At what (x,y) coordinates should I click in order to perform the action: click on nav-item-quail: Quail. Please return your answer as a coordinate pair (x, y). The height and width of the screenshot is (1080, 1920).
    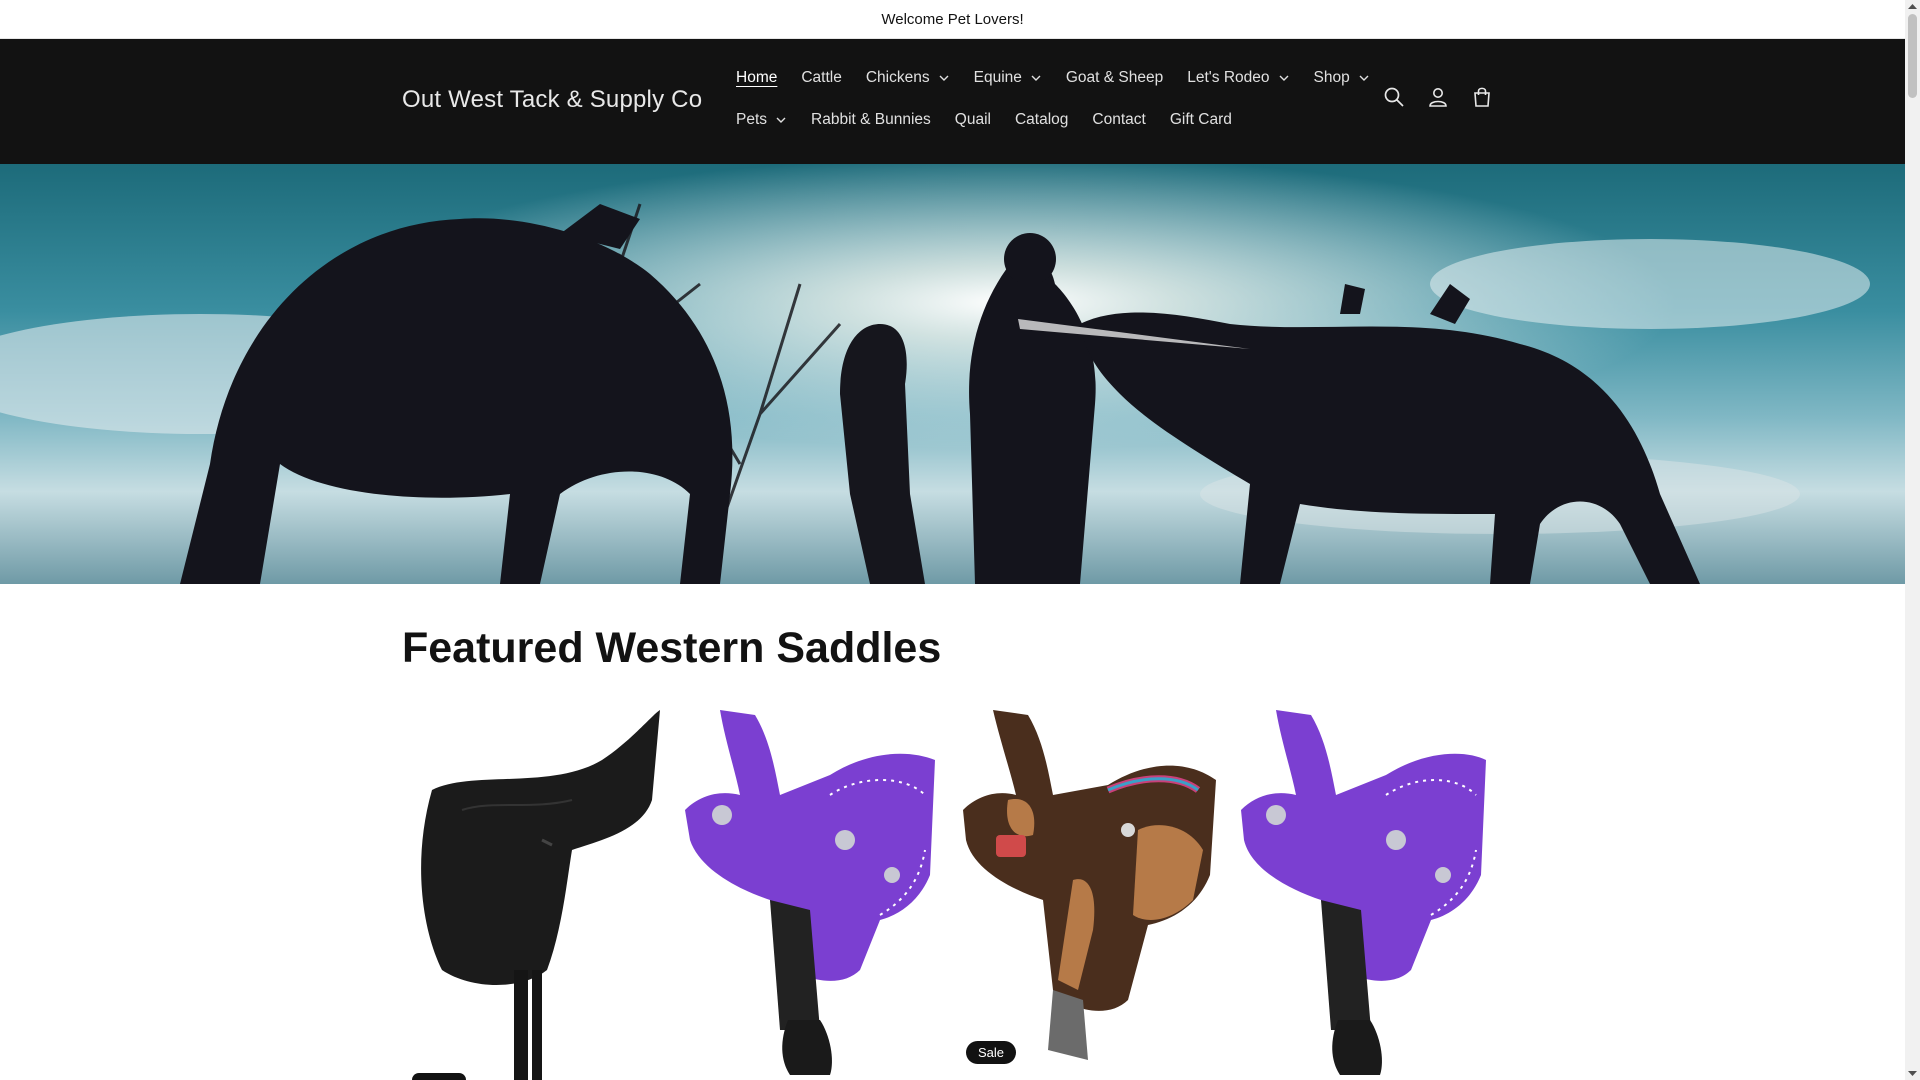
    Looking at the image, I should click on (973, 120).